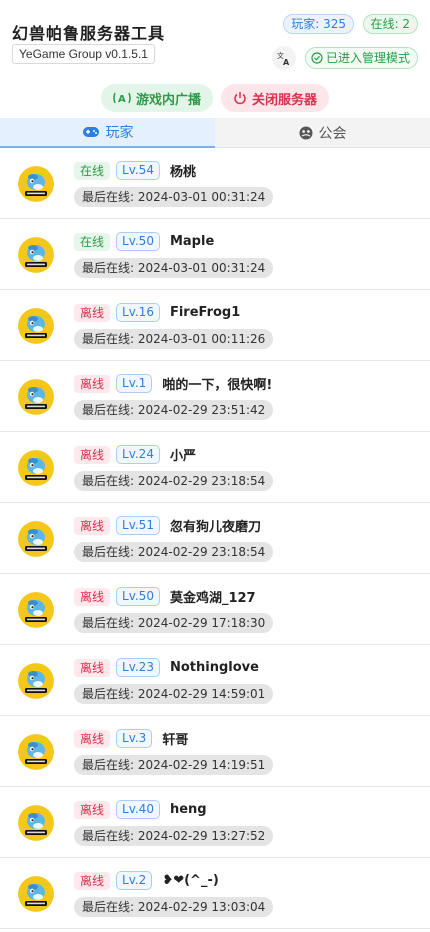 The width and height of the screenshot is (430, 932). I want to click on admin-mode-badge: 已进入管理模式, so click(361, 58).